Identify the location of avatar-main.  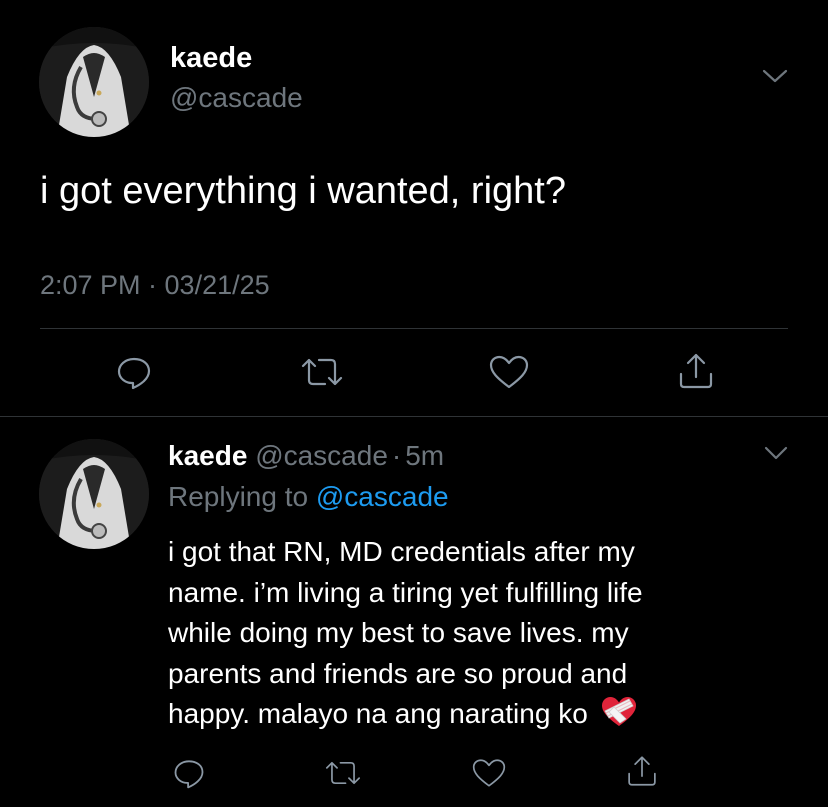
(94, 82).